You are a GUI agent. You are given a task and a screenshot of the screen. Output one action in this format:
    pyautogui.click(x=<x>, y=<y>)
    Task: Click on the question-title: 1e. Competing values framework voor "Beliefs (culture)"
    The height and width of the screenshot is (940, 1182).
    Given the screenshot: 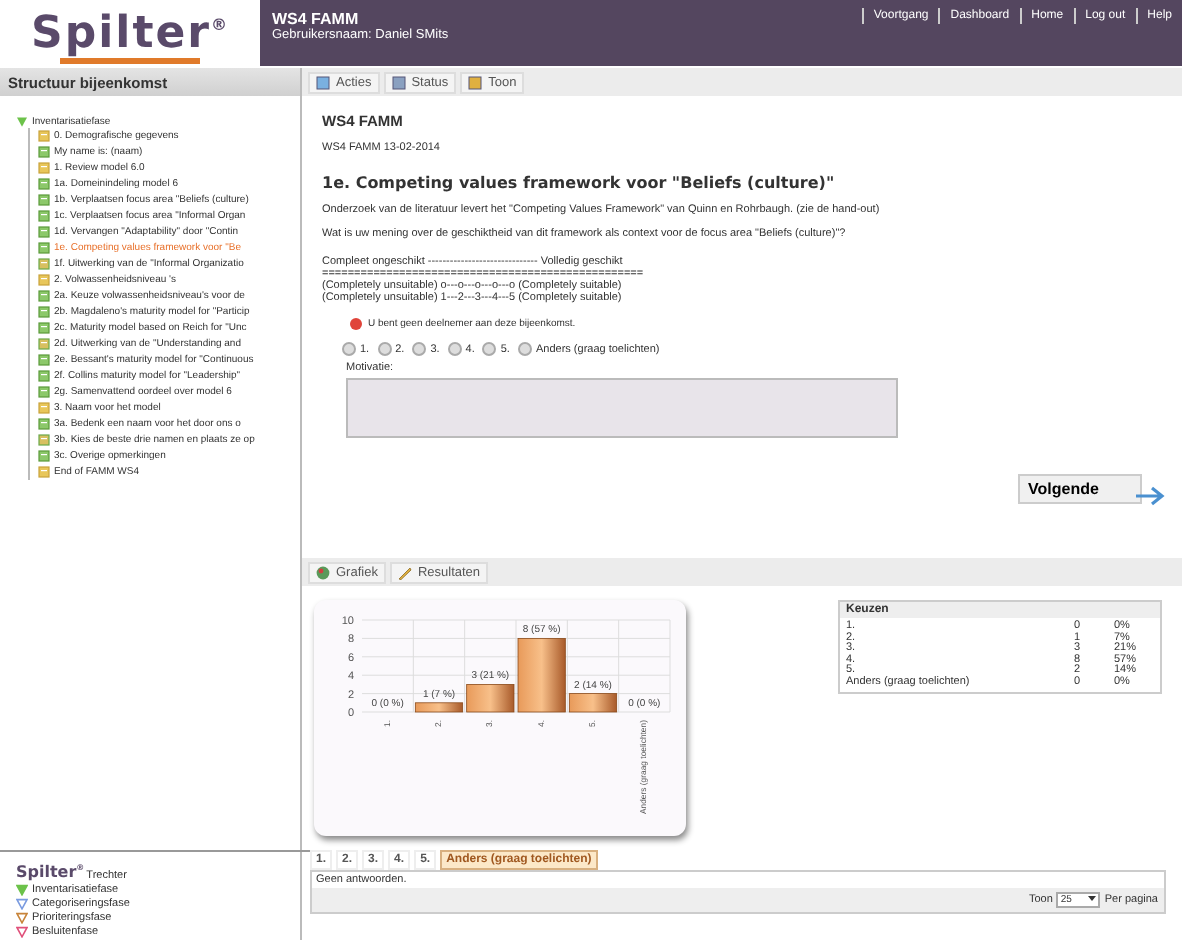 What is the action you would take?
    pyautogui.click(x=579, y=183)
    